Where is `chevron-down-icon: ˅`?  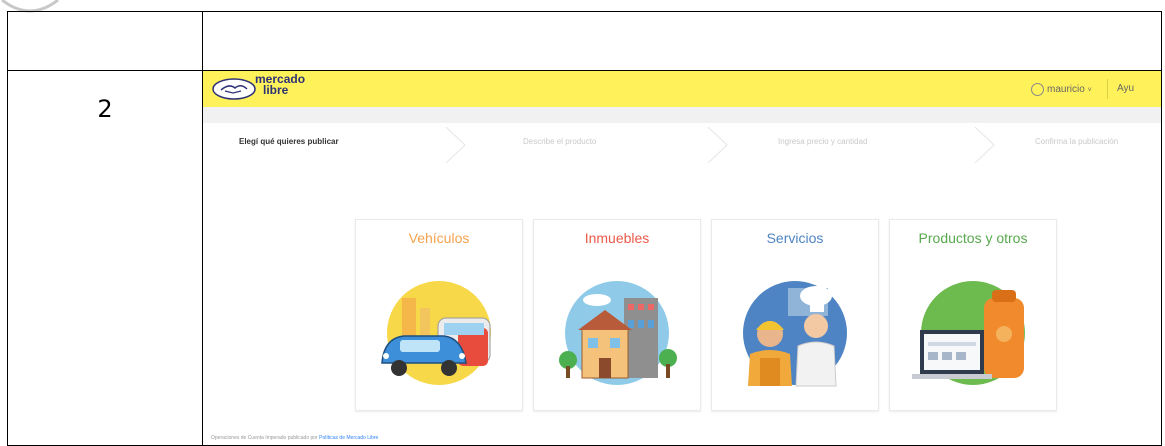
chevron-down-icon: ˅ is located at coordinates (1089, 91).